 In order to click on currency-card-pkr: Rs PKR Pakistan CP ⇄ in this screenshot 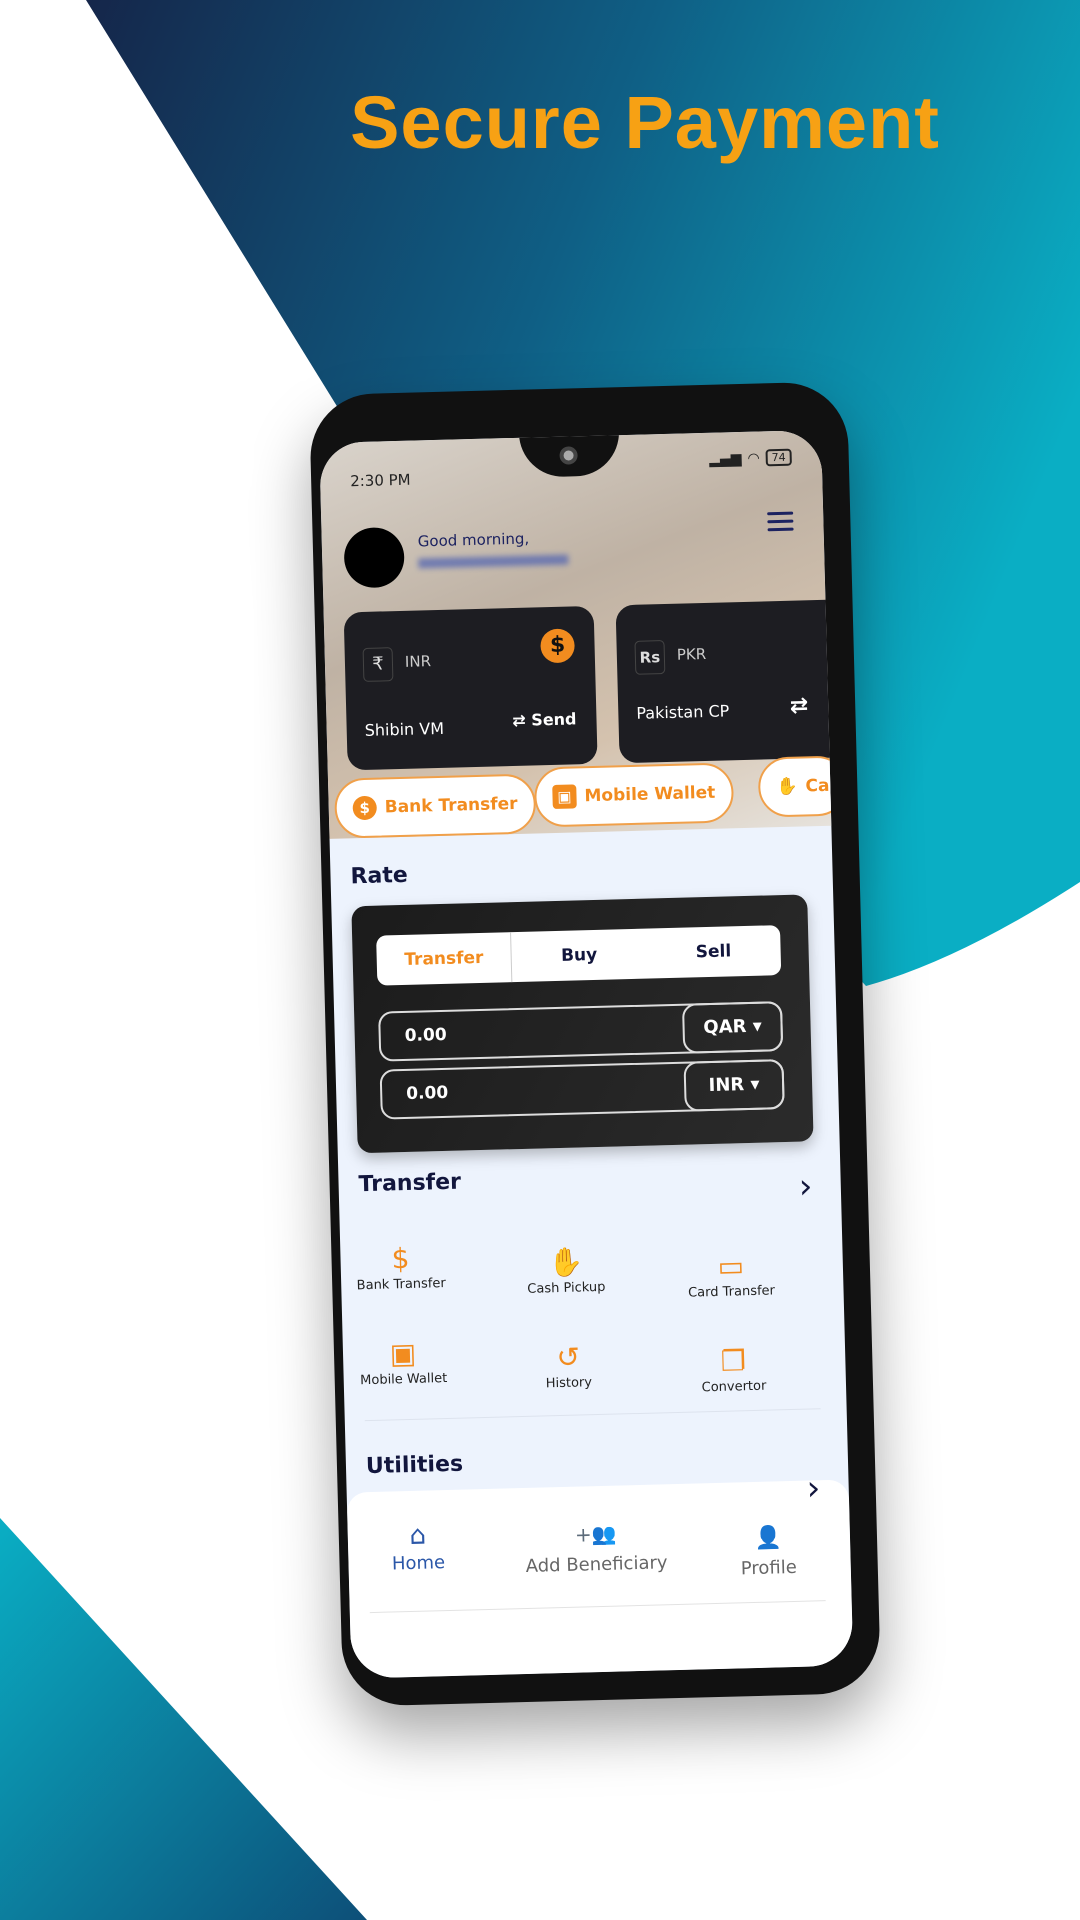, I will do `click(734, 681)`.